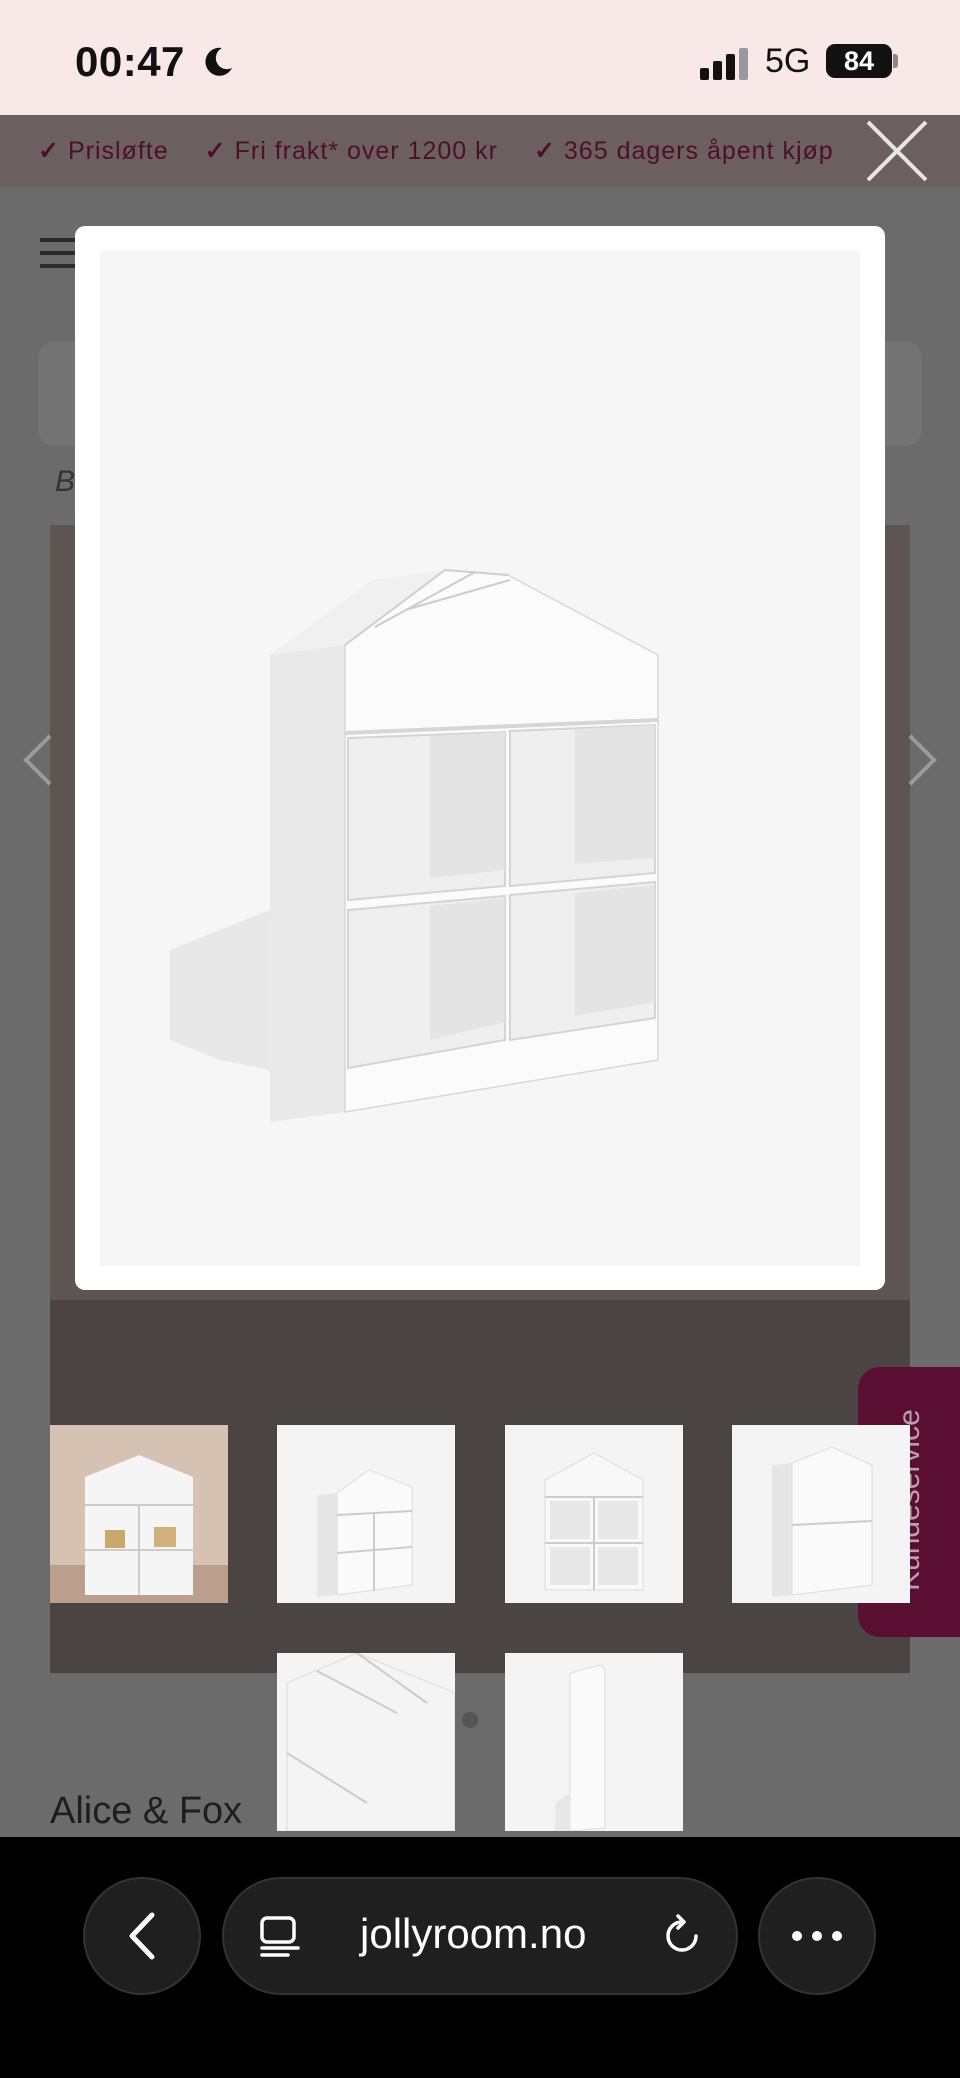  Describe the element at coordinates (698, 151) in the screenshot. I see `usp-label: 365 dagers åpent kjøp` at that location.